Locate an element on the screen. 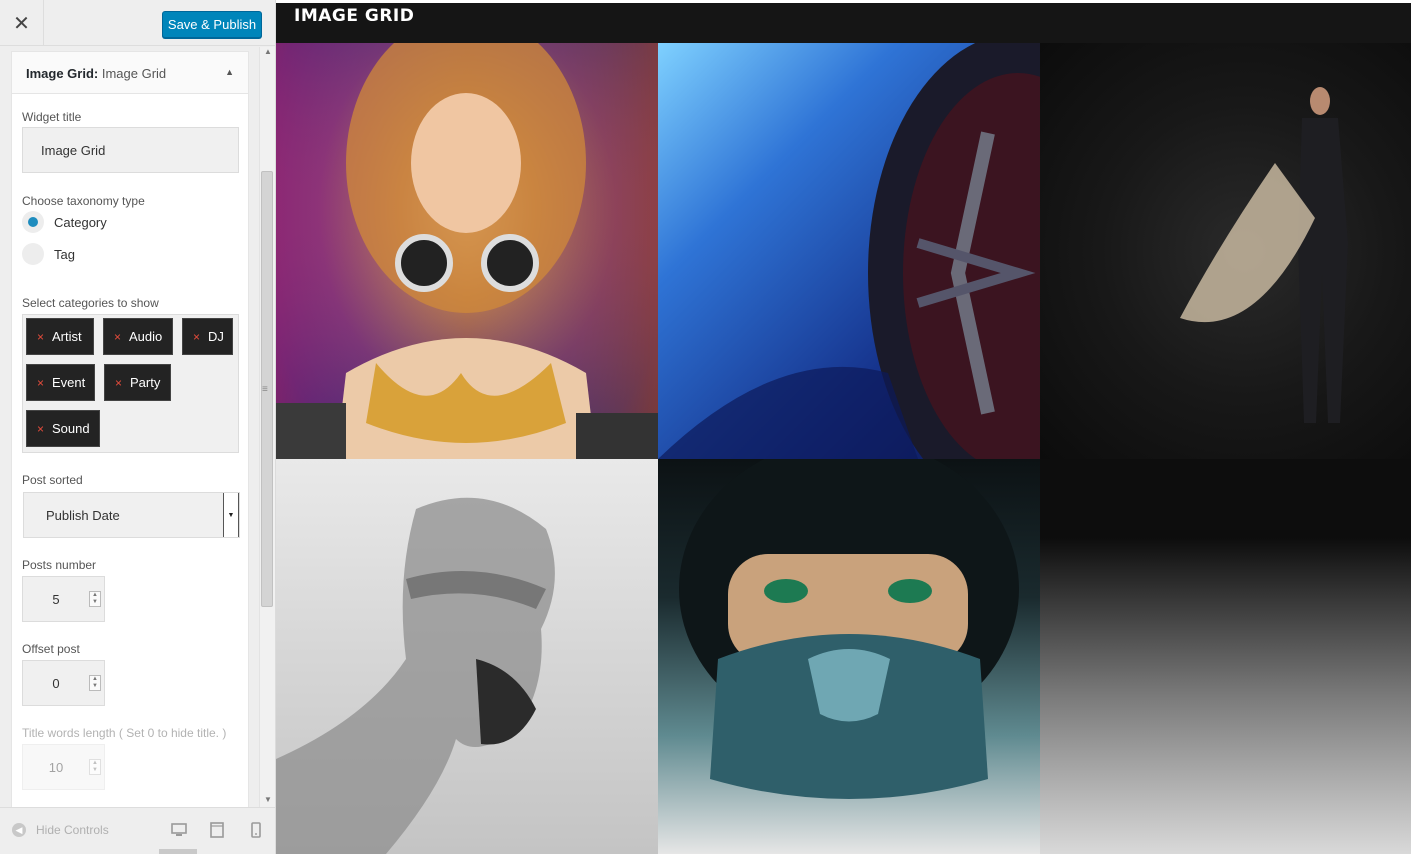 Image resolution: width=1419 pixels, height=854 pixels. mobile-icon is located at coordinates (256, 830).